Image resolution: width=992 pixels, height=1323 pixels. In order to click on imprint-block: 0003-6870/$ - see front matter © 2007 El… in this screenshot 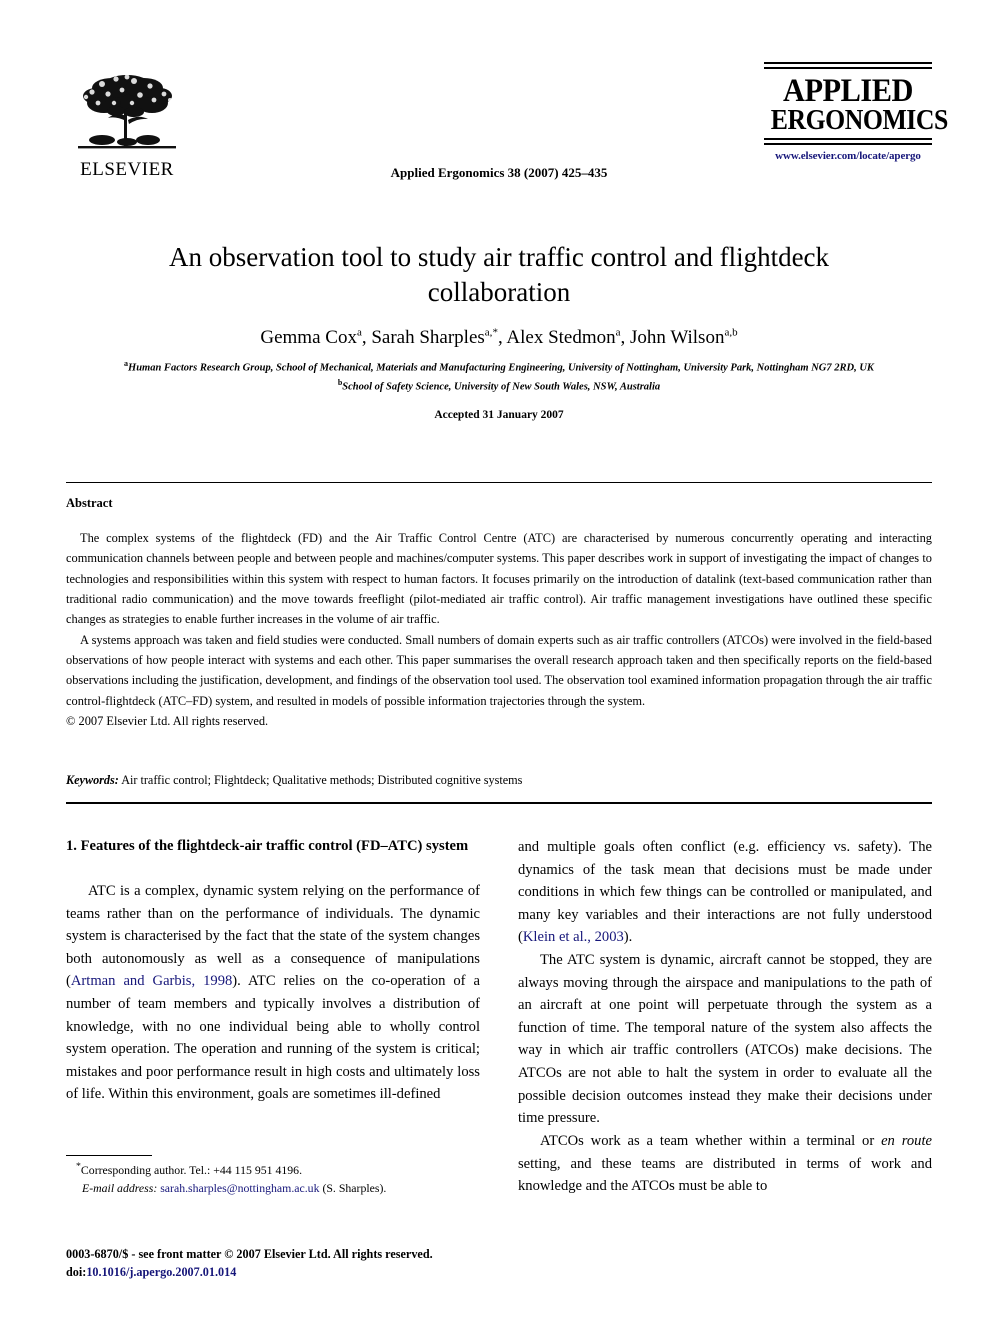, I will do `click(281, 1263)`.